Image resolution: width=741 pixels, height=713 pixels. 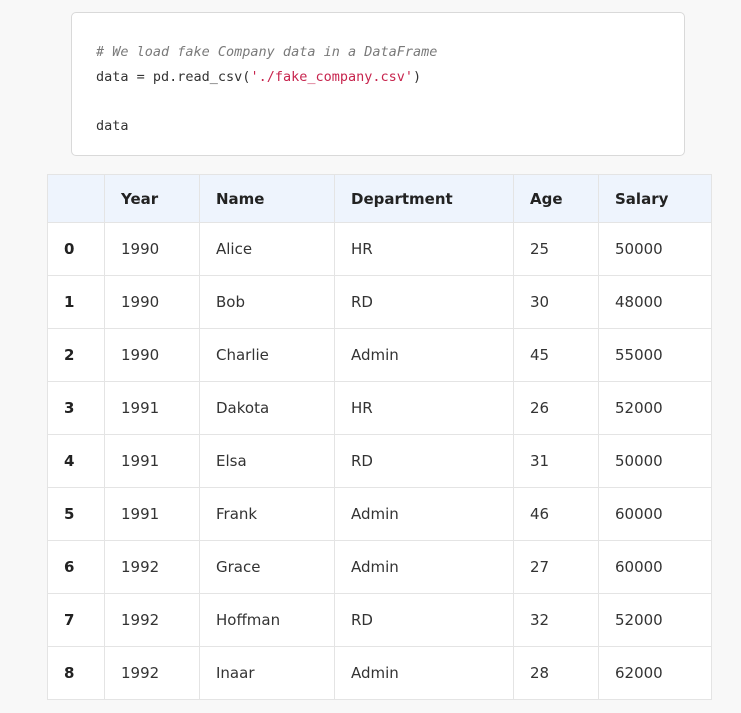 I want to click on column-header-salary: Salary, so click(x=655, y=198).